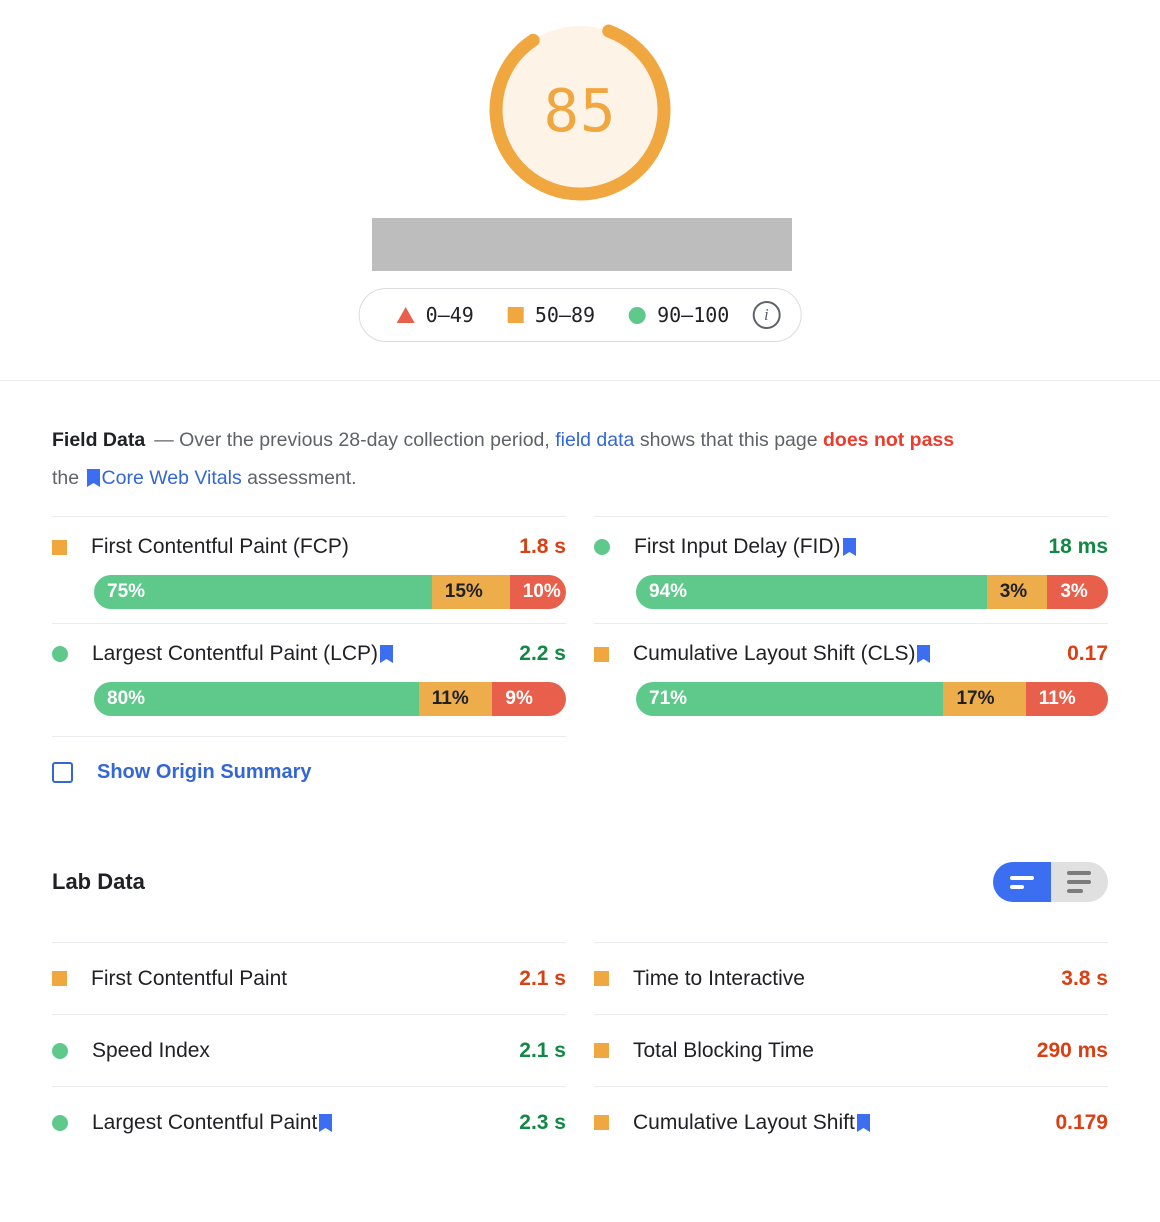 The height and width of the screenshot is (1222, 1160). Describe the element at coordinates (565, 315) in the screenshot. I see `legend-label-average: 50–89` at that location.